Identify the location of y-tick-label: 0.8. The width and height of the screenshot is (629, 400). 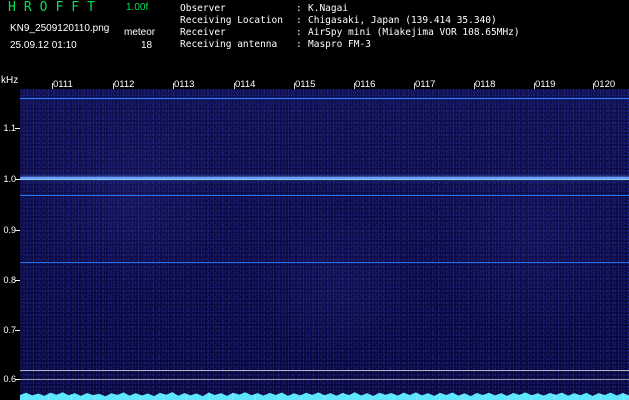
(9, 280).